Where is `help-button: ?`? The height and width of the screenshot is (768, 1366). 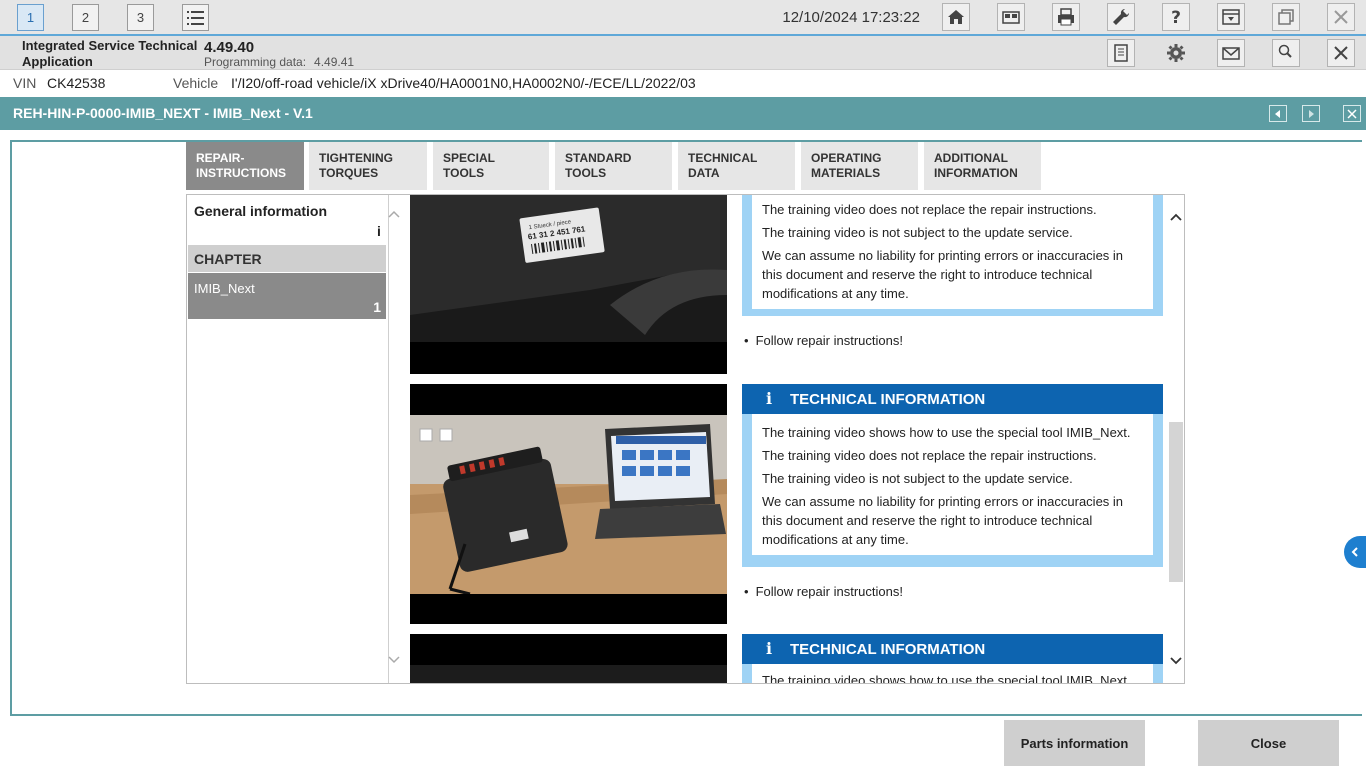
help-button: ? is located at coordinates (1176, 17).